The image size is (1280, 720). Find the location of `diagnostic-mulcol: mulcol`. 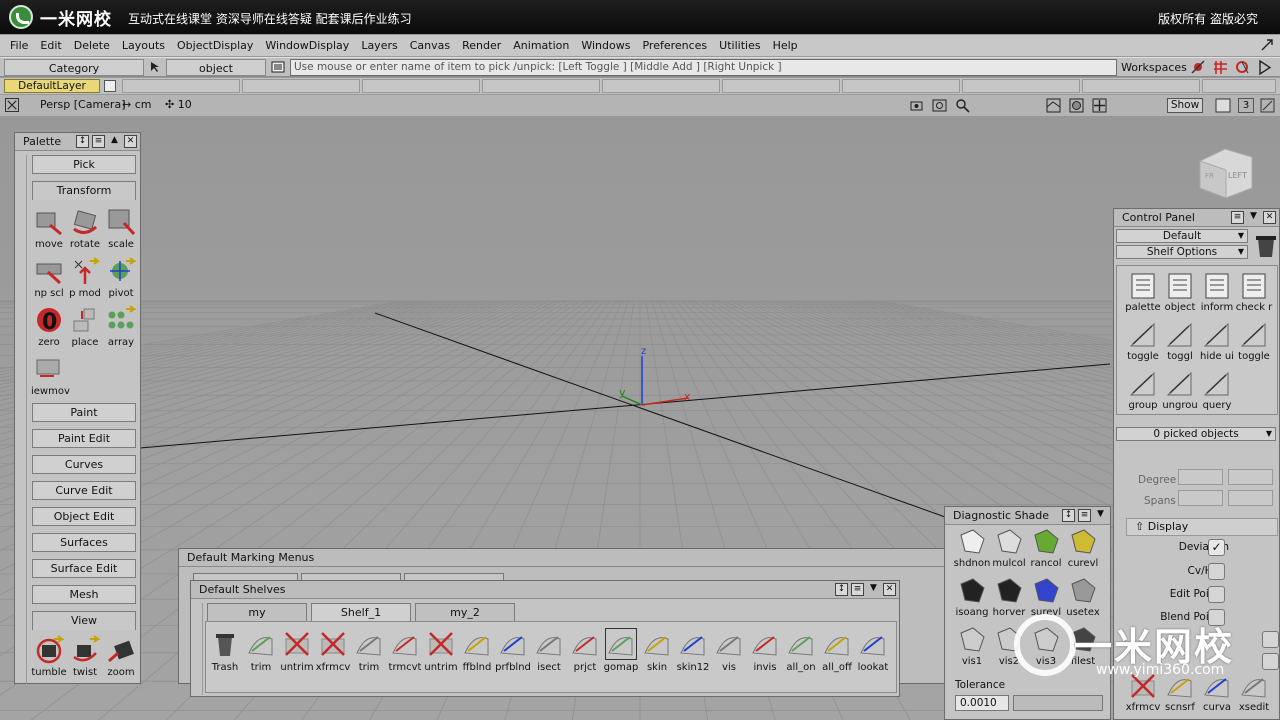

diagnostic-mulcol: mulcol is located at coordinates (1009, 548).